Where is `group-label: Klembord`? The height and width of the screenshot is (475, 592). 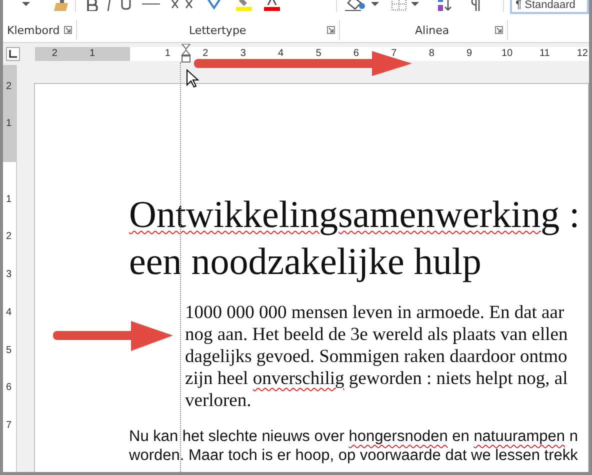 group-label: Klembord is located at coordinates (33, 30).